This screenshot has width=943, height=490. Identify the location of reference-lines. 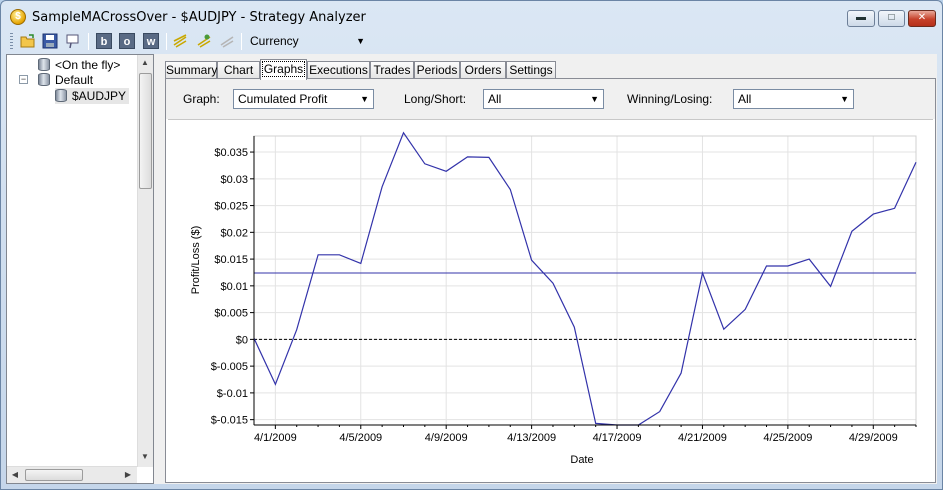
(585, 306).